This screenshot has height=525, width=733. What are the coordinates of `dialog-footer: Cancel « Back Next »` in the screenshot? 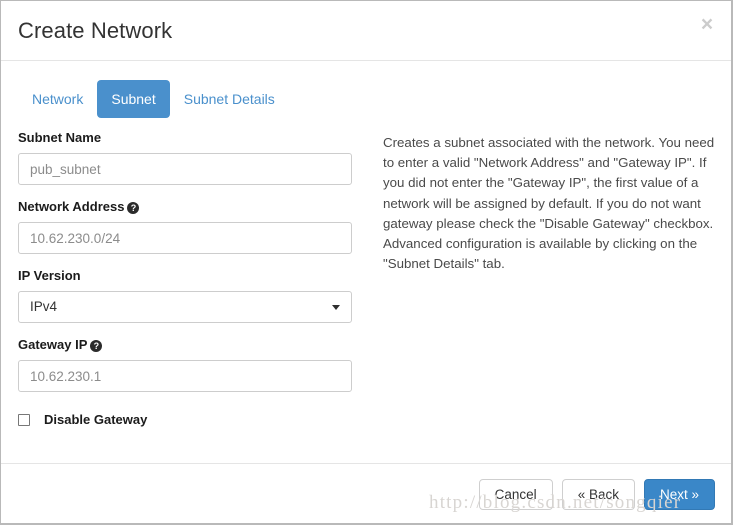 It's located at (366, 493).